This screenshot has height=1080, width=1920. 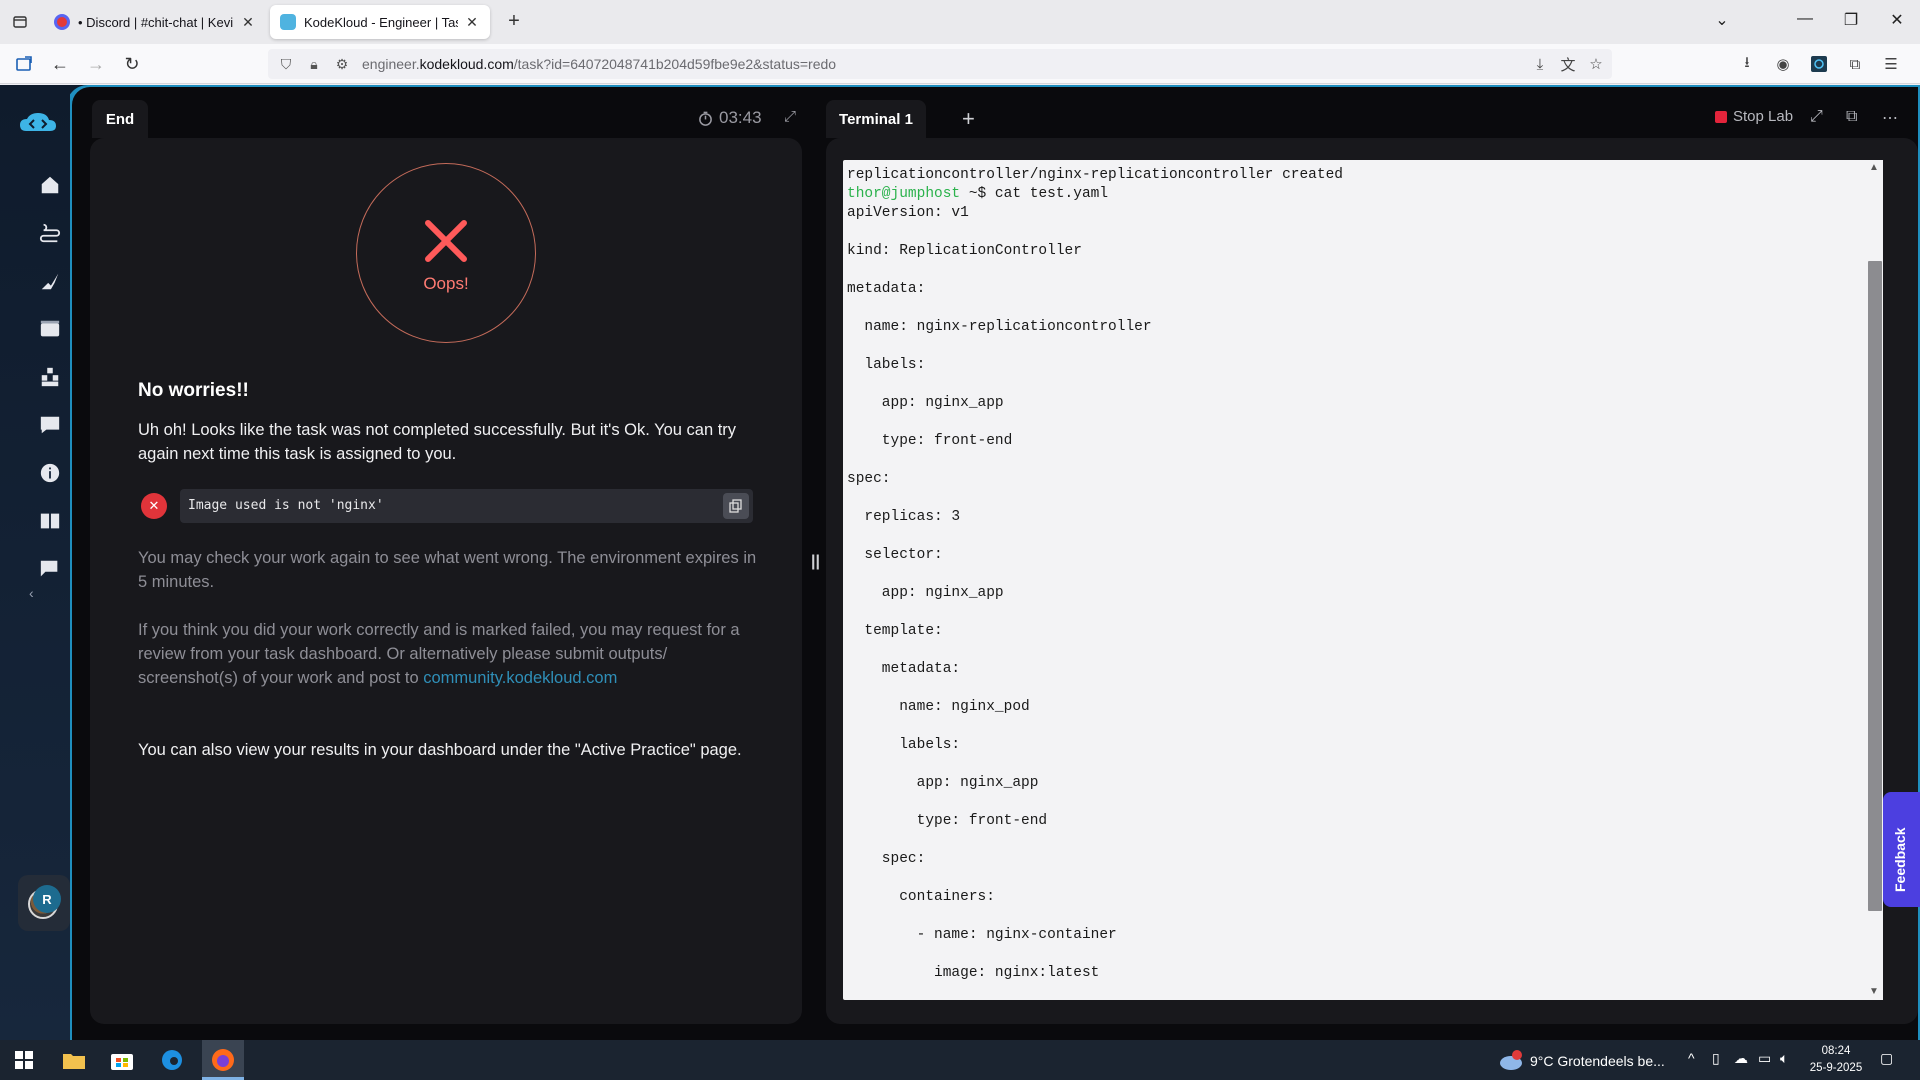 What do you see at coordinates (380, 22) in the screenshot?
I see `tab-kodekloud: KodeKloud - Engineer | Task ✕` at bounding box center [380, 22].